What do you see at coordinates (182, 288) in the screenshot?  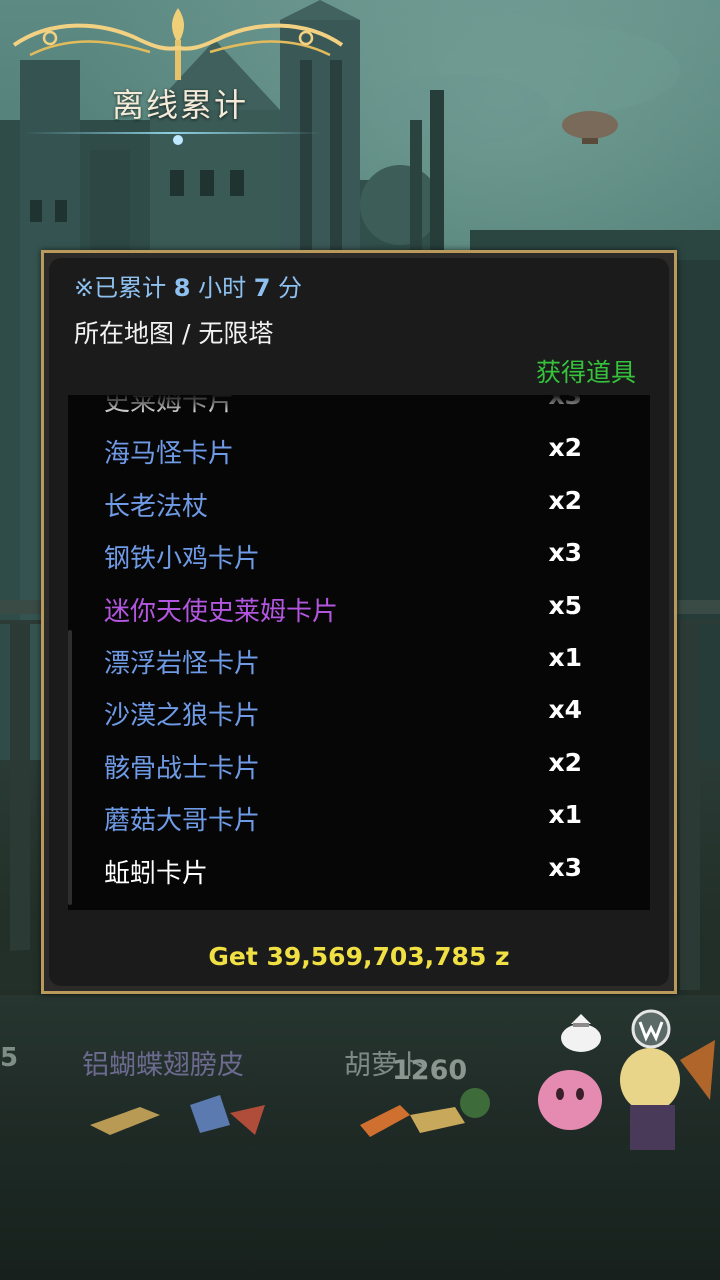 I see `hours-value: 8` at bounding box center [182, 288].